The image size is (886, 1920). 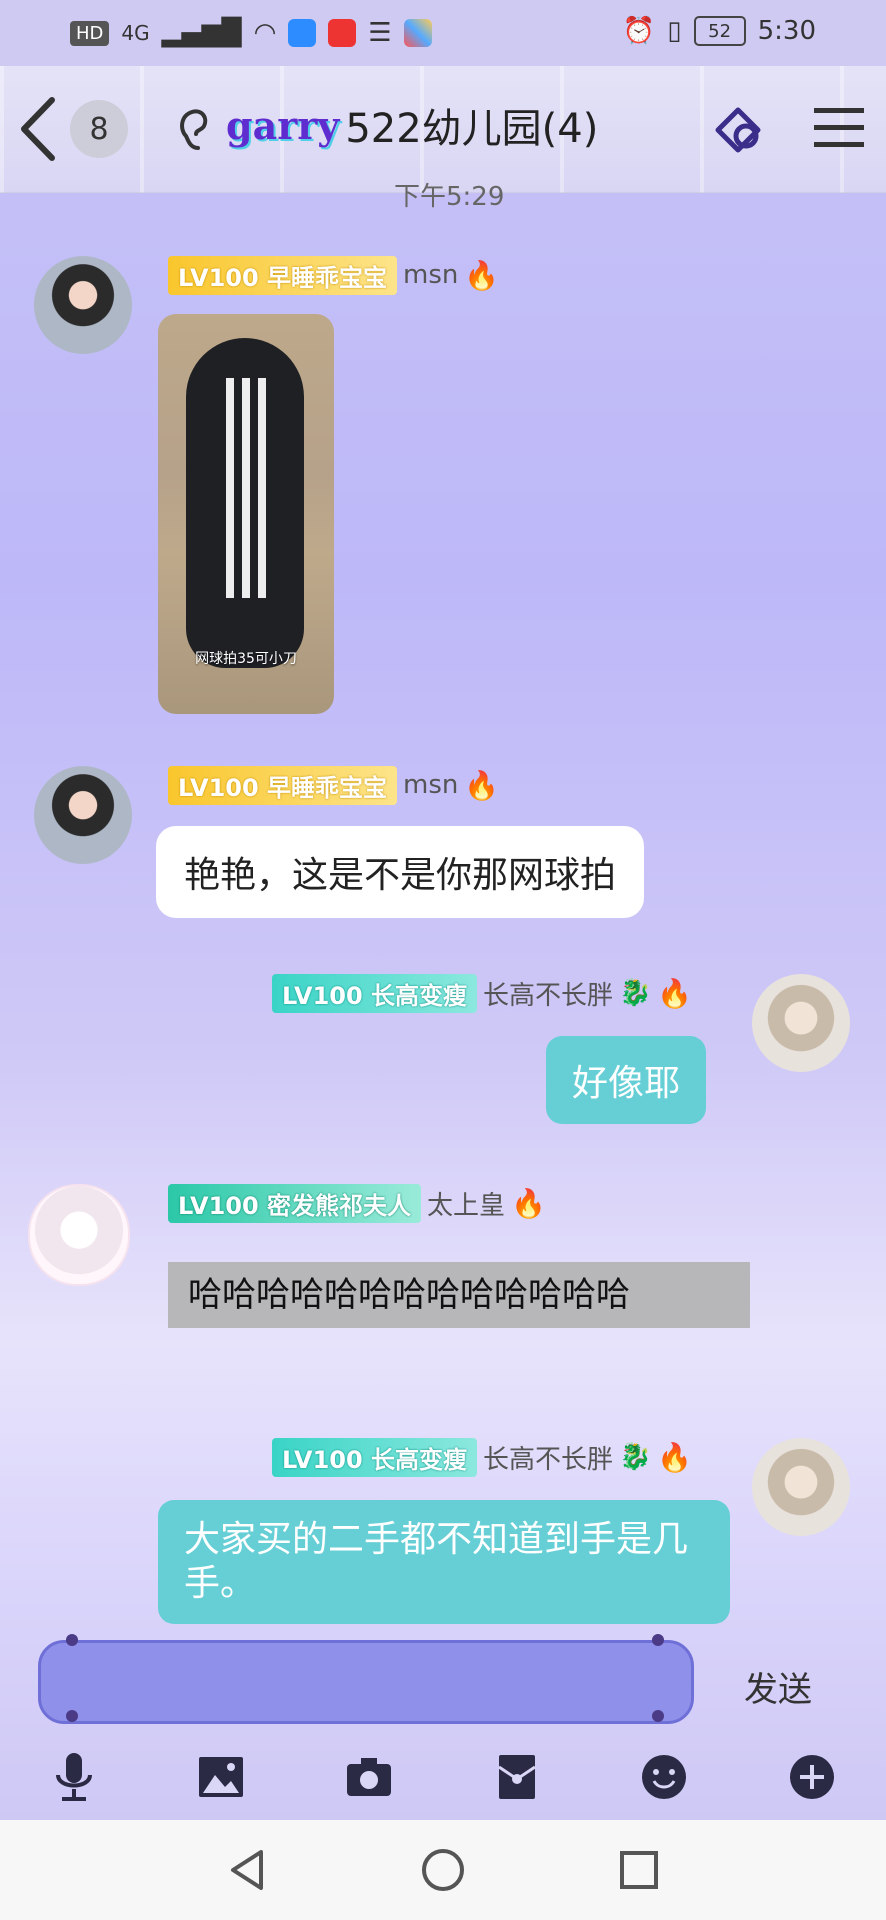 What do you see at coordinates (417, 33) in the screenshot?
I see `app-color-icon` at bounding box center [417, 33].